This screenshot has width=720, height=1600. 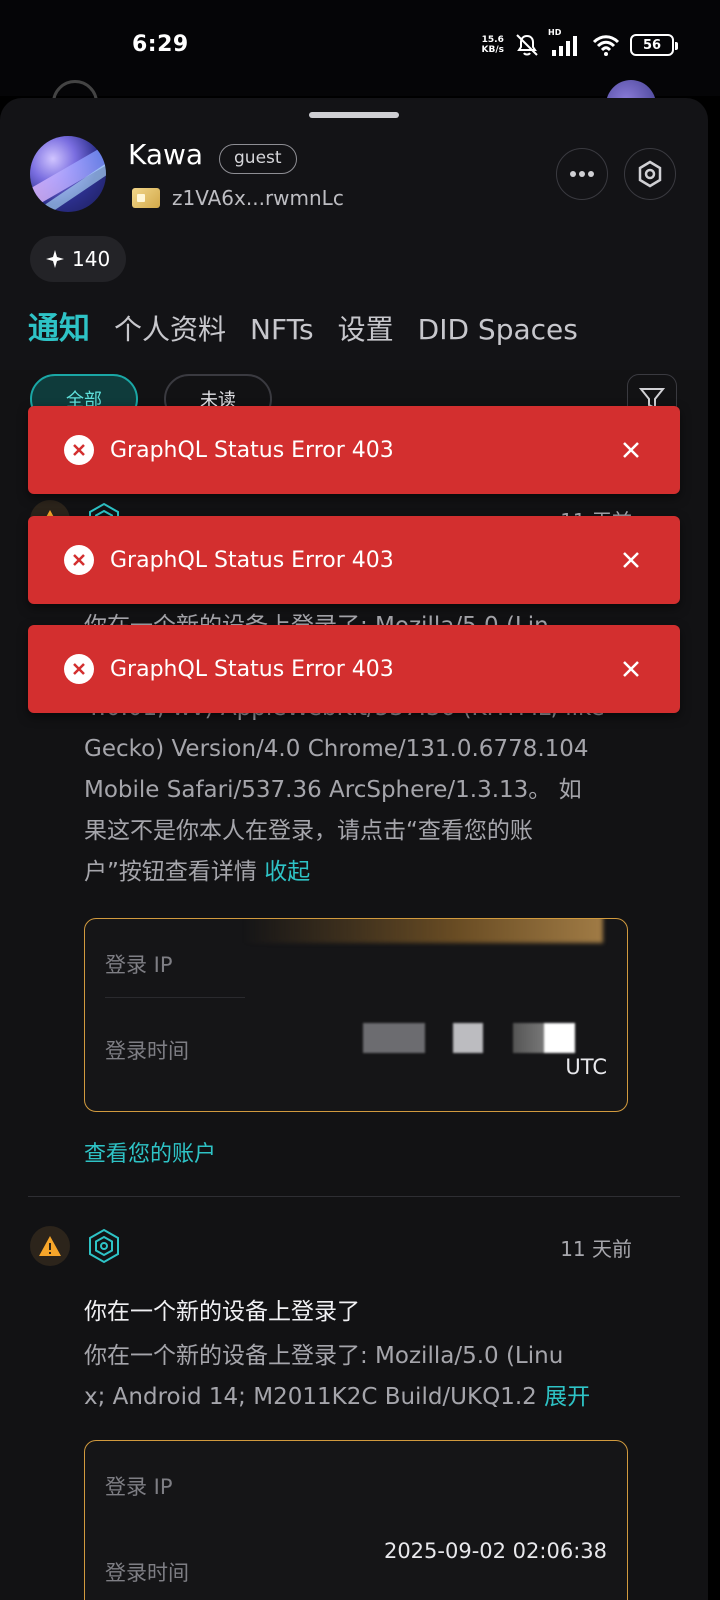 I want to click on expand-link: 展开, so click(x=567, y=1397).